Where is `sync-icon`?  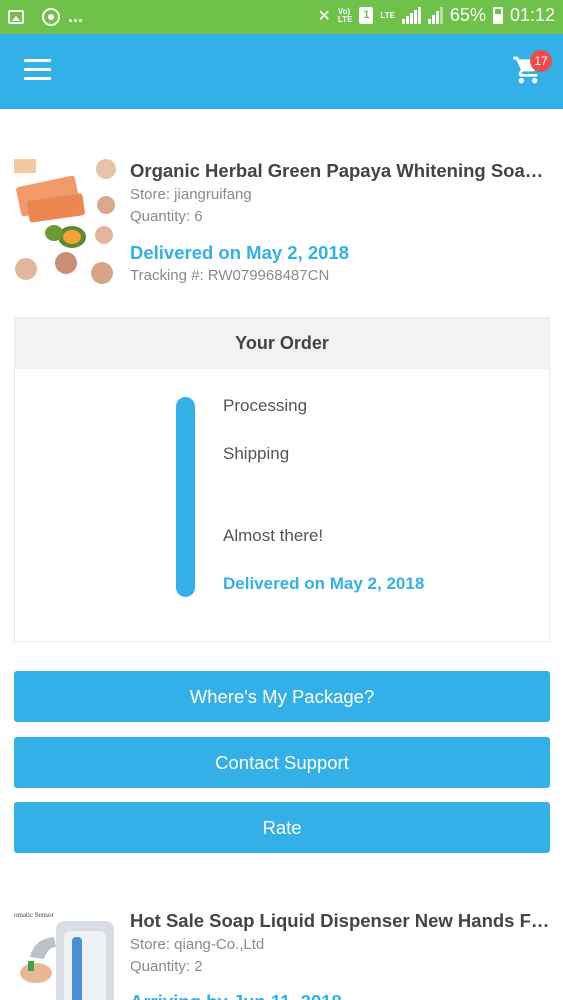
sync-icon is located at coordinates (51, 16).